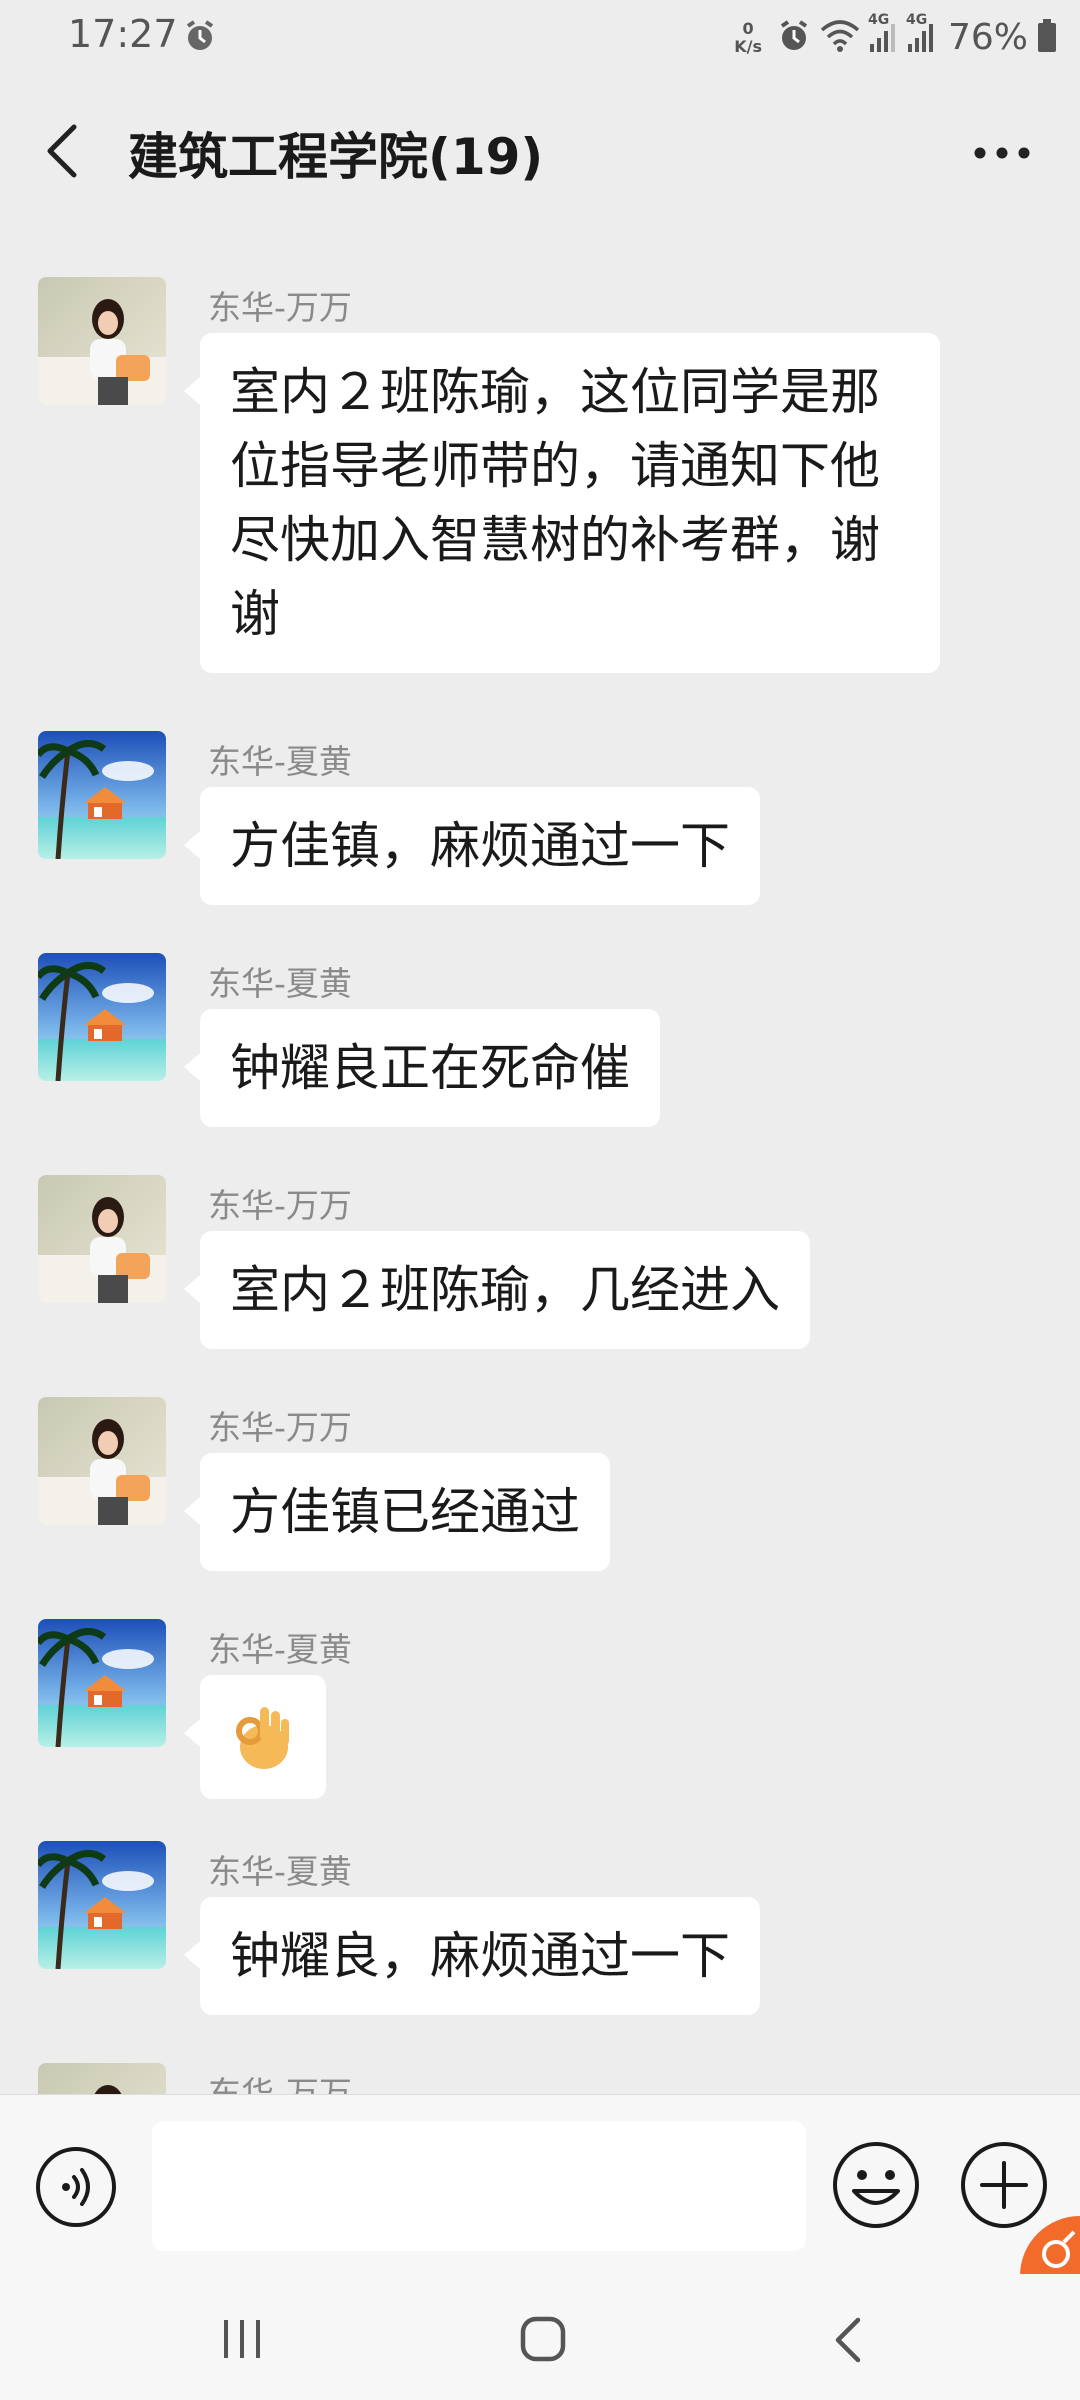 This screenshot has height=2400, width=1080. Describe the element at coordinates (397, 1512) in the screenshot. I see `message-bubble: 方佳镇已经通过` at that location.